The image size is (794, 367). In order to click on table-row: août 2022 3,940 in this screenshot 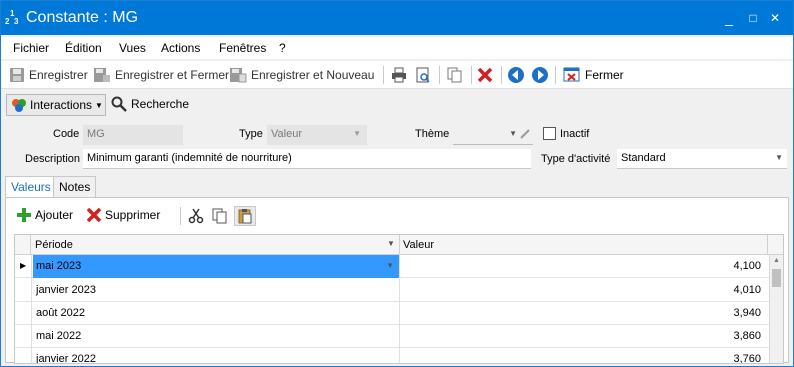, I will do `click(392, 313)`.